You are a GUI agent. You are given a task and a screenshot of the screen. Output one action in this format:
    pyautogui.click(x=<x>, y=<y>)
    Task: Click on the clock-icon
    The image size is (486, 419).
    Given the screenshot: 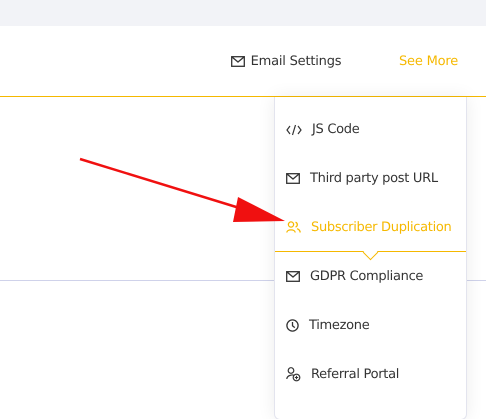 What is the action you would take?
    pyautogui.click(x=292, y=325)
    